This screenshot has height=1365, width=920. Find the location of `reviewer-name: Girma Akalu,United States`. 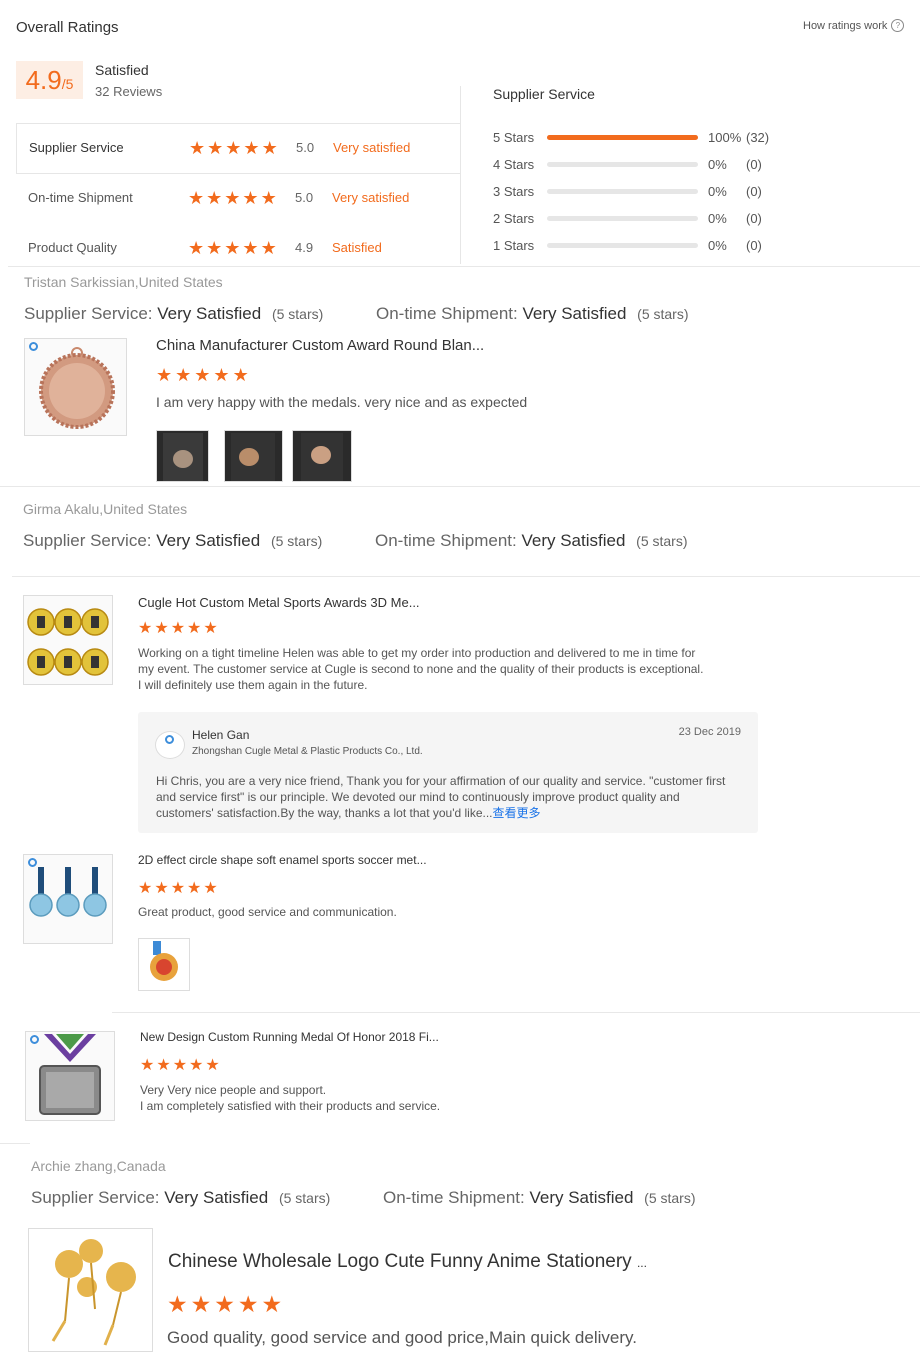

reviewer-name: Girma Akalu,United States is located at coordinates (105, 509).